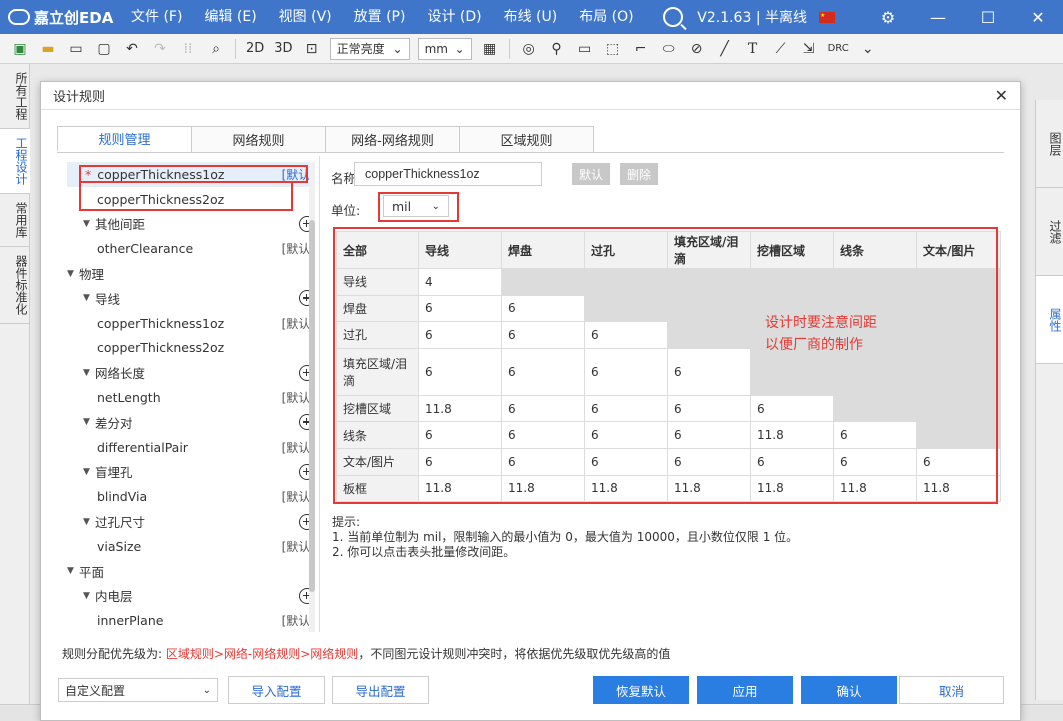 The height and width of the screenshot is (721, 1063). Describe the element at coordinates (255, 48) in the screenshot. I see `view-2d-button: 2D` at that location.